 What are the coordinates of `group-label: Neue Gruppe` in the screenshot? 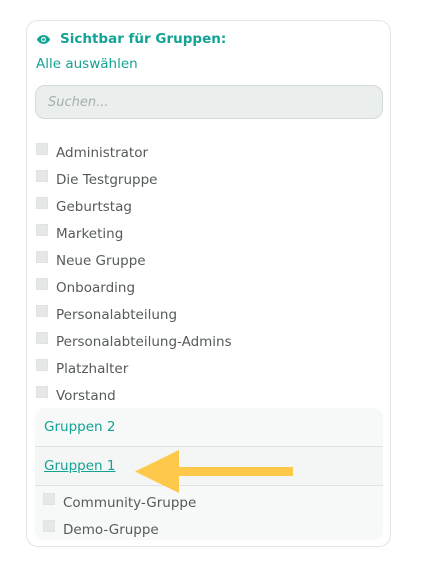 It's located at (101, 260).